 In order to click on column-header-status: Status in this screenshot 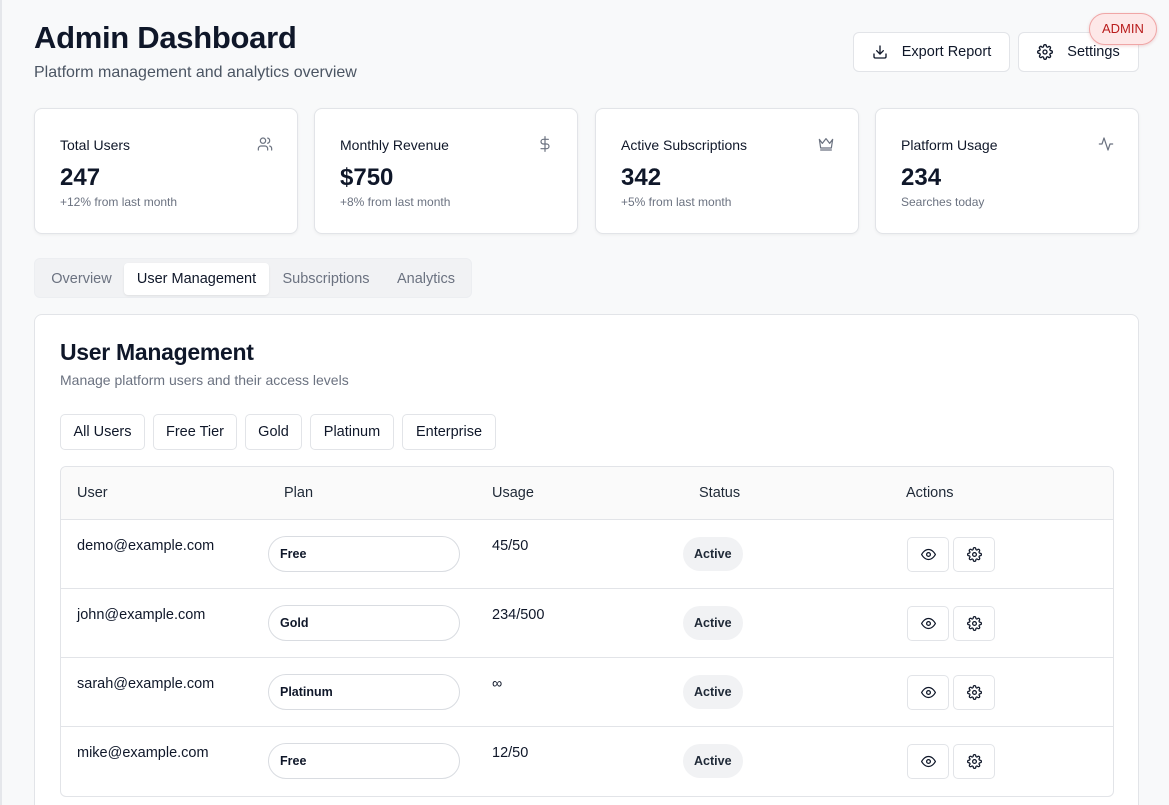, I will do `click(720, 493)`.